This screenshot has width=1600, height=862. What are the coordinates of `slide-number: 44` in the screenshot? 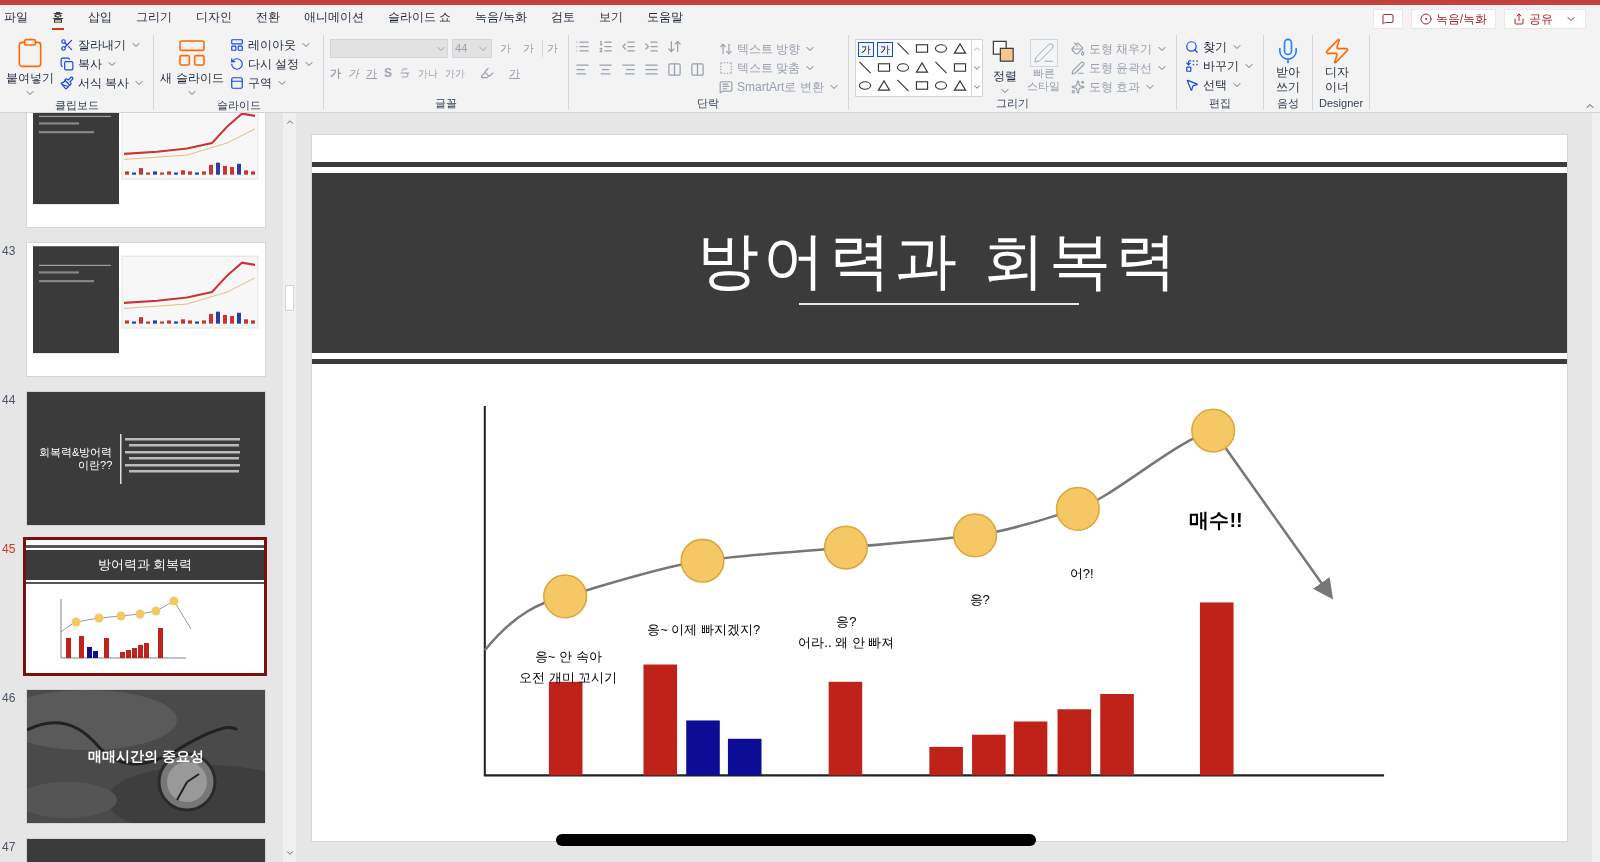 It's located at (9, 400).